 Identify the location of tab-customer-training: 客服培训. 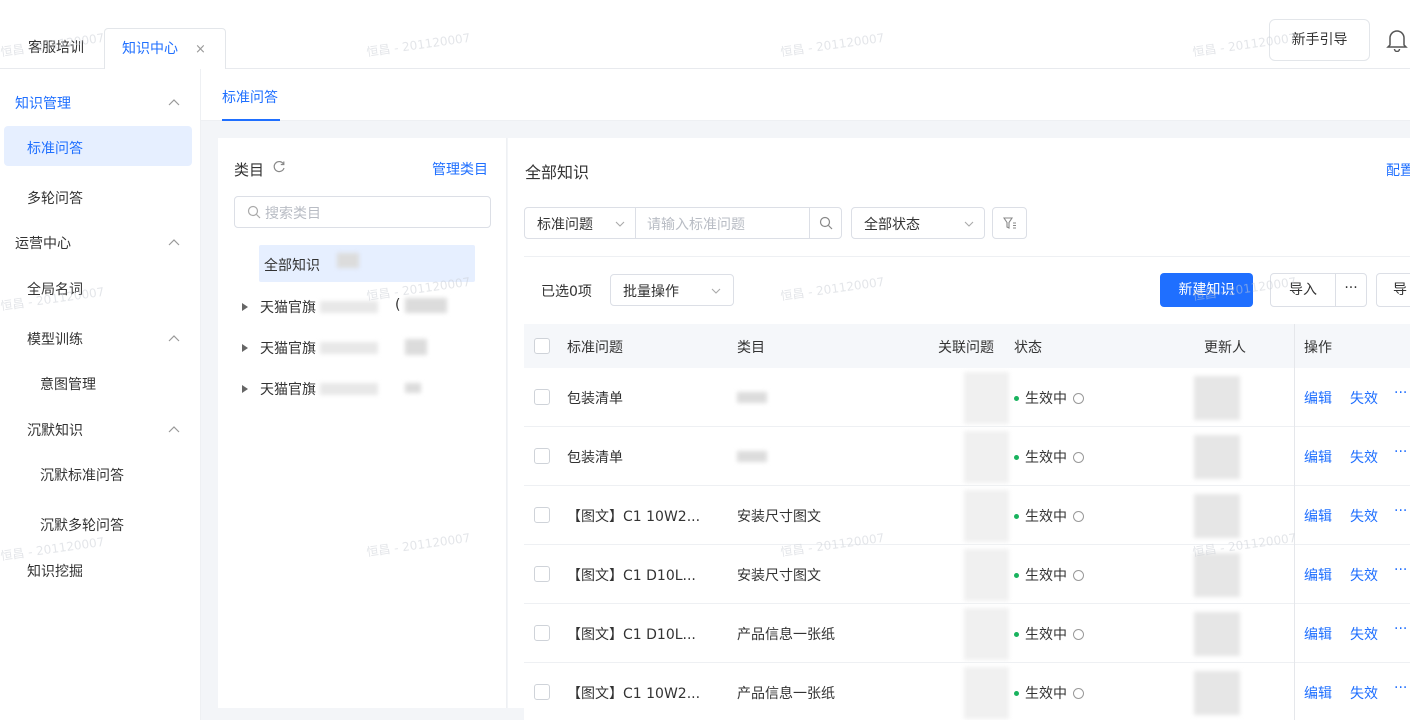
(59, 48).